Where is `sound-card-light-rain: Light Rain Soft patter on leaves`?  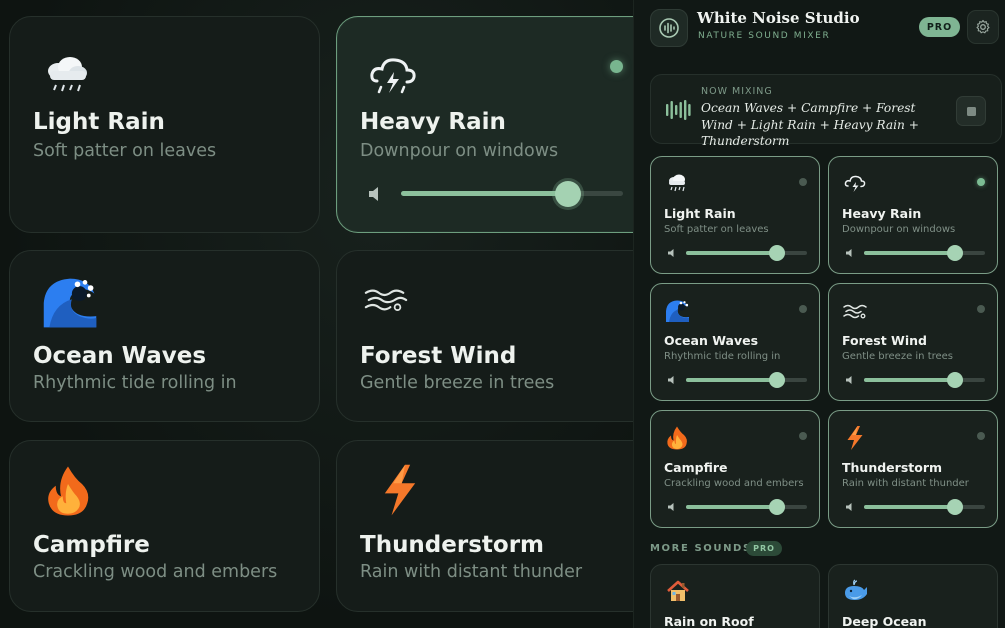
sound-card-light-rain: Light Rain Soft patter on leaves is located at coordinates (735, 215).